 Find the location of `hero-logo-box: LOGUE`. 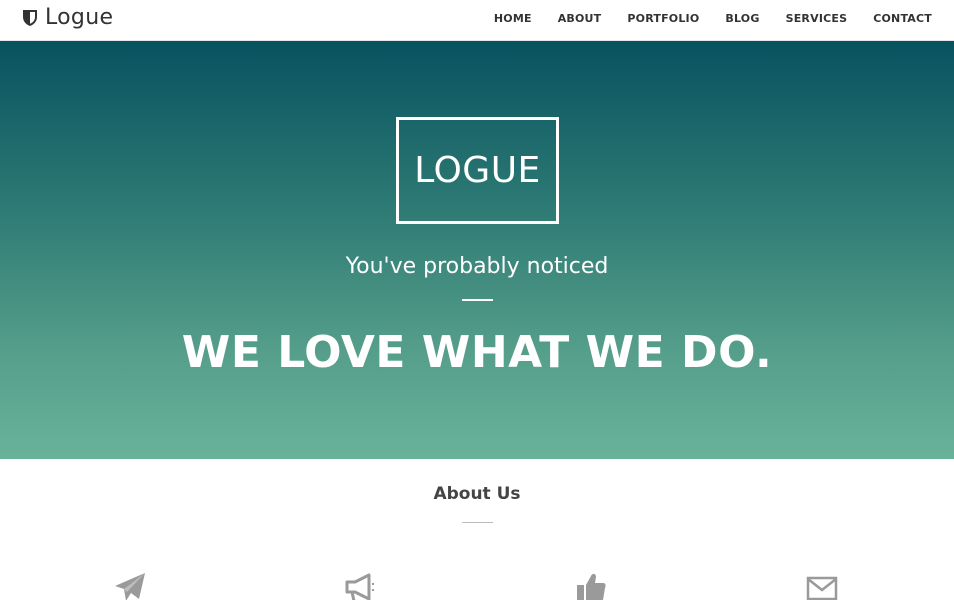

hero-logo-box: LOGUE is located at coordinates (477, 170).